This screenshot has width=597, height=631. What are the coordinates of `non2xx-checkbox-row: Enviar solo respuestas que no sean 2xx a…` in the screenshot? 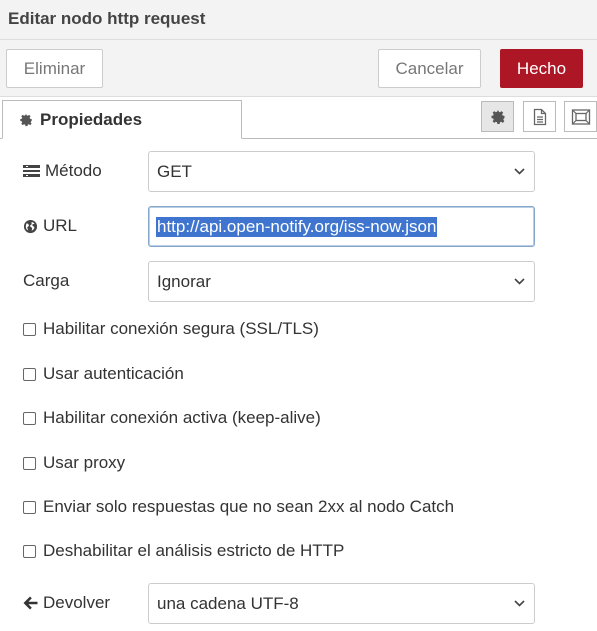 It's located at (238, 507).